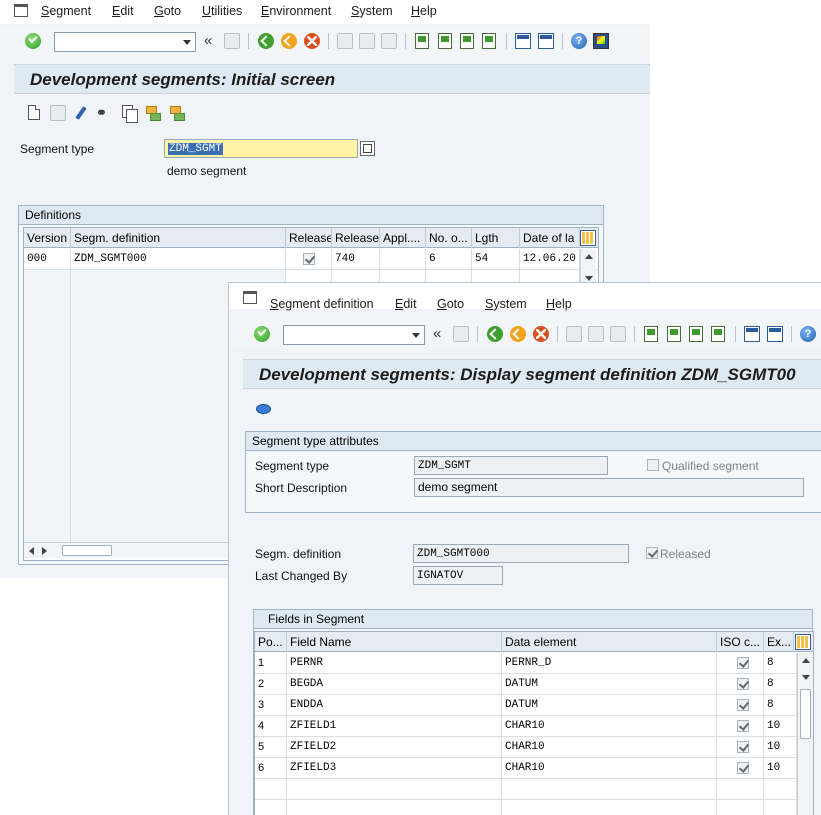 The image size is (821, 815). What do you see at coordinates (309, 238) in the screenshot?
I see `col-released: Release` at bounding box center [309, 238].